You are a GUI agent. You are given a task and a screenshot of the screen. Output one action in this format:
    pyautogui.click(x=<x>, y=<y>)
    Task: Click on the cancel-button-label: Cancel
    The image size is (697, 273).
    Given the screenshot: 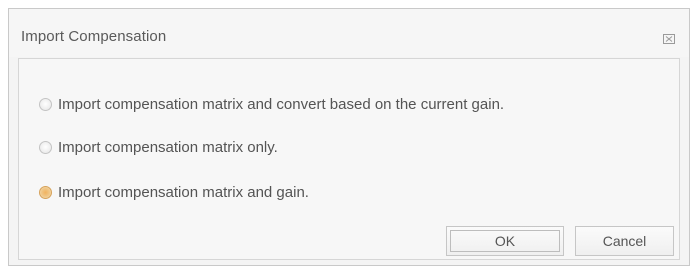 What is the action you would take?
    pyautogui.click(x=624, y=241)
    